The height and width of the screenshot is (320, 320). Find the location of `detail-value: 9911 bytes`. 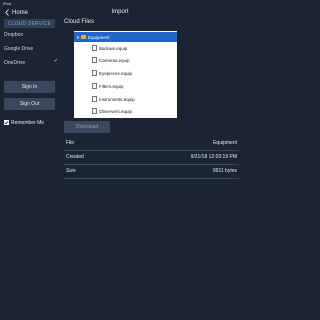

detail-value: 9911 bytes is located at coordinates (224, 171).